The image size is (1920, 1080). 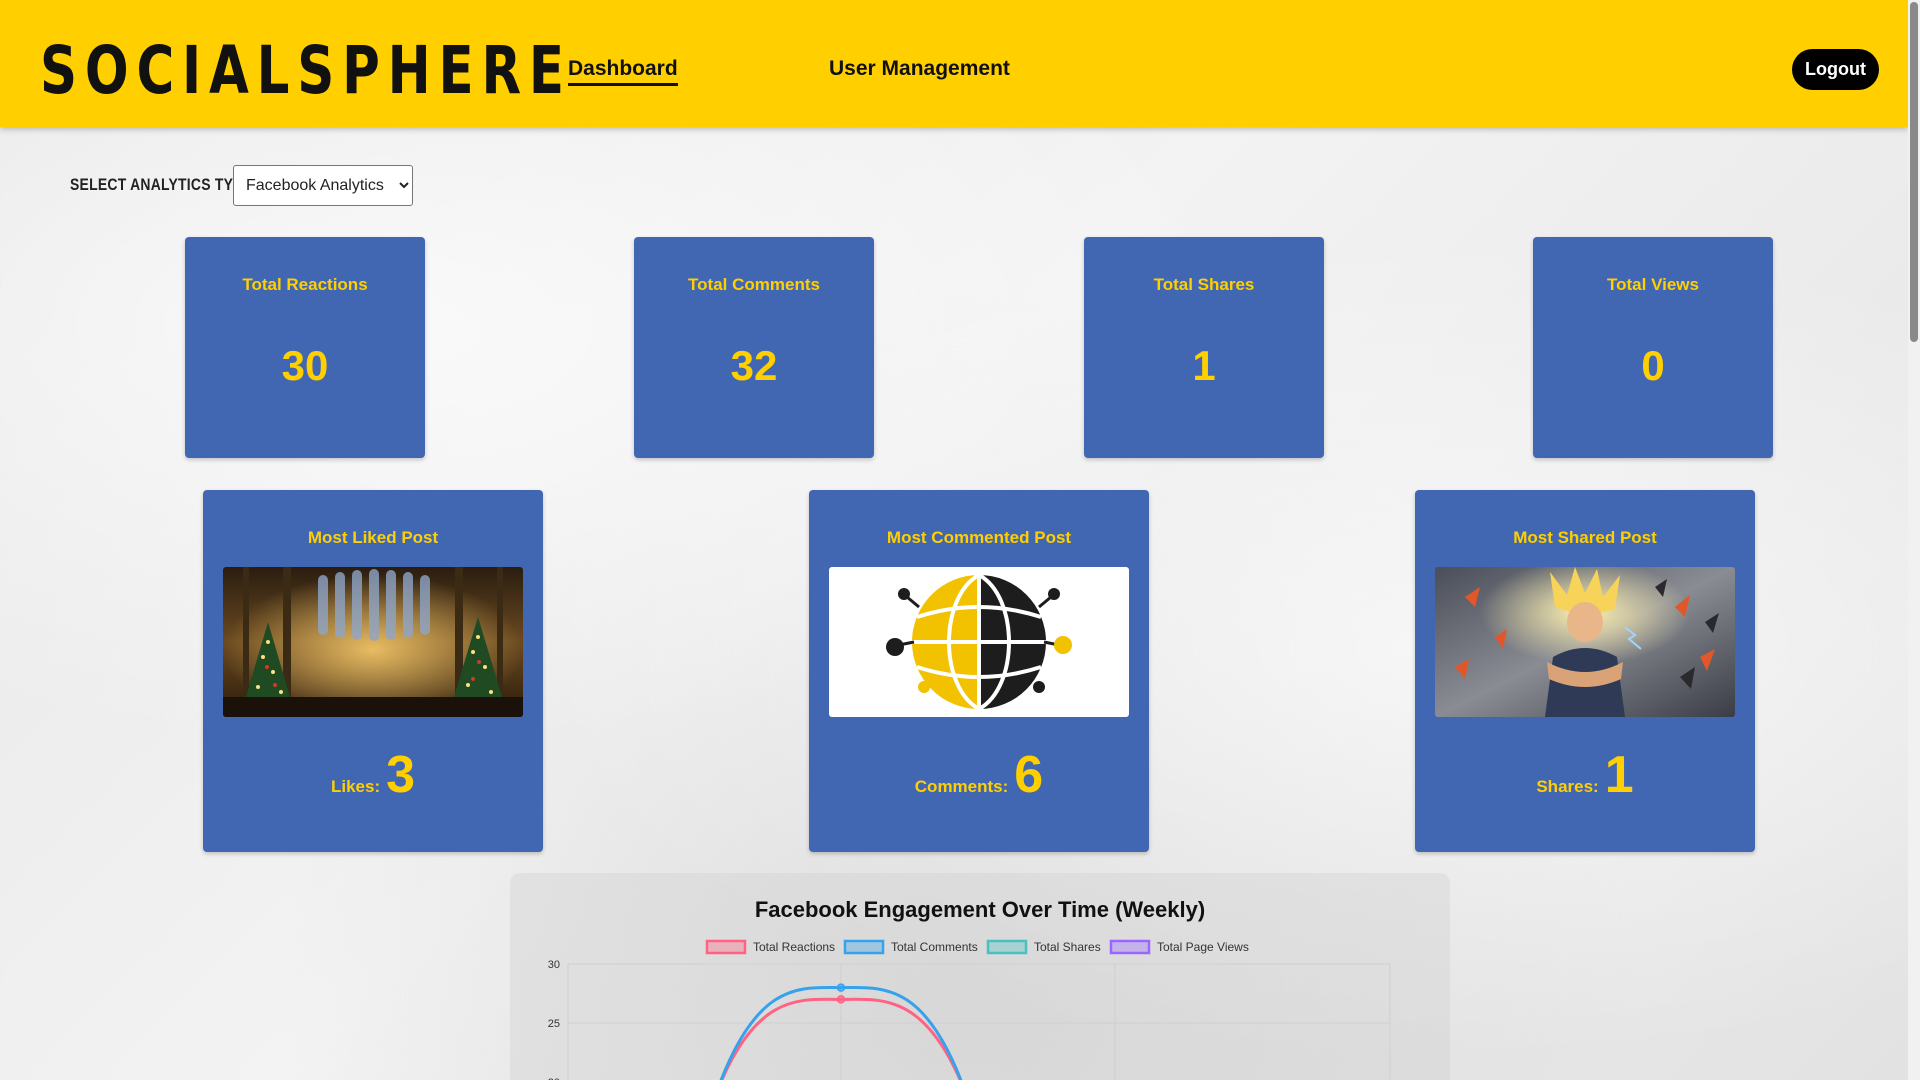 What do you see at coordinates (305, 365) in the screenshot?
I see `stat-value: 30` at bounding box center [305, 365].